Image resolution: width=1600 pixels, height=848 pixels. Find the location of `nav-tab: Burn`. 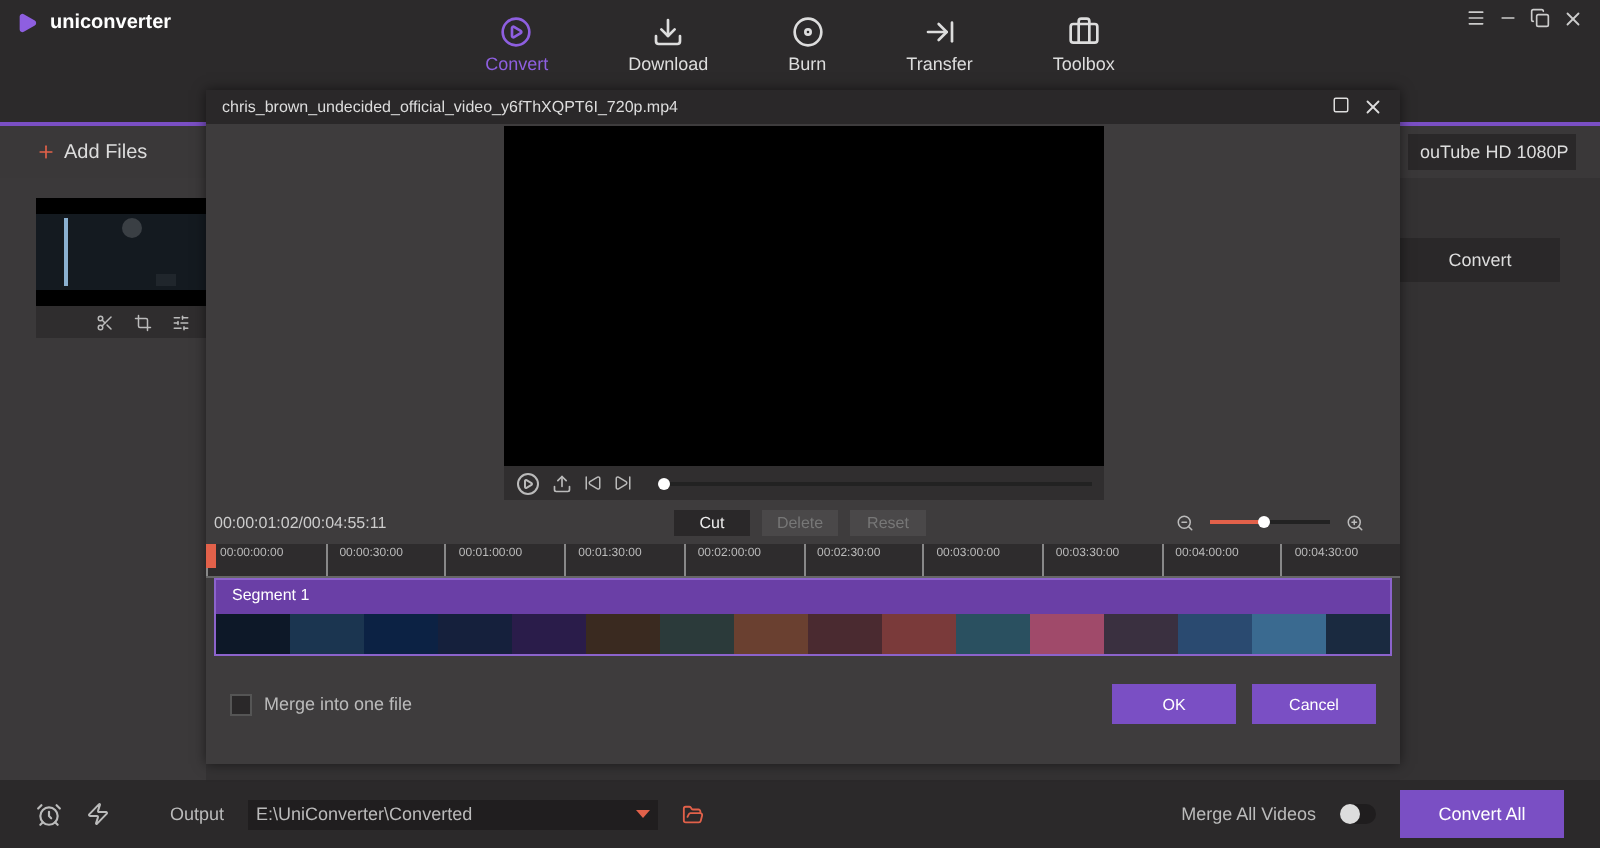

nav-tab: Burn is located at coordinates (807, 45).